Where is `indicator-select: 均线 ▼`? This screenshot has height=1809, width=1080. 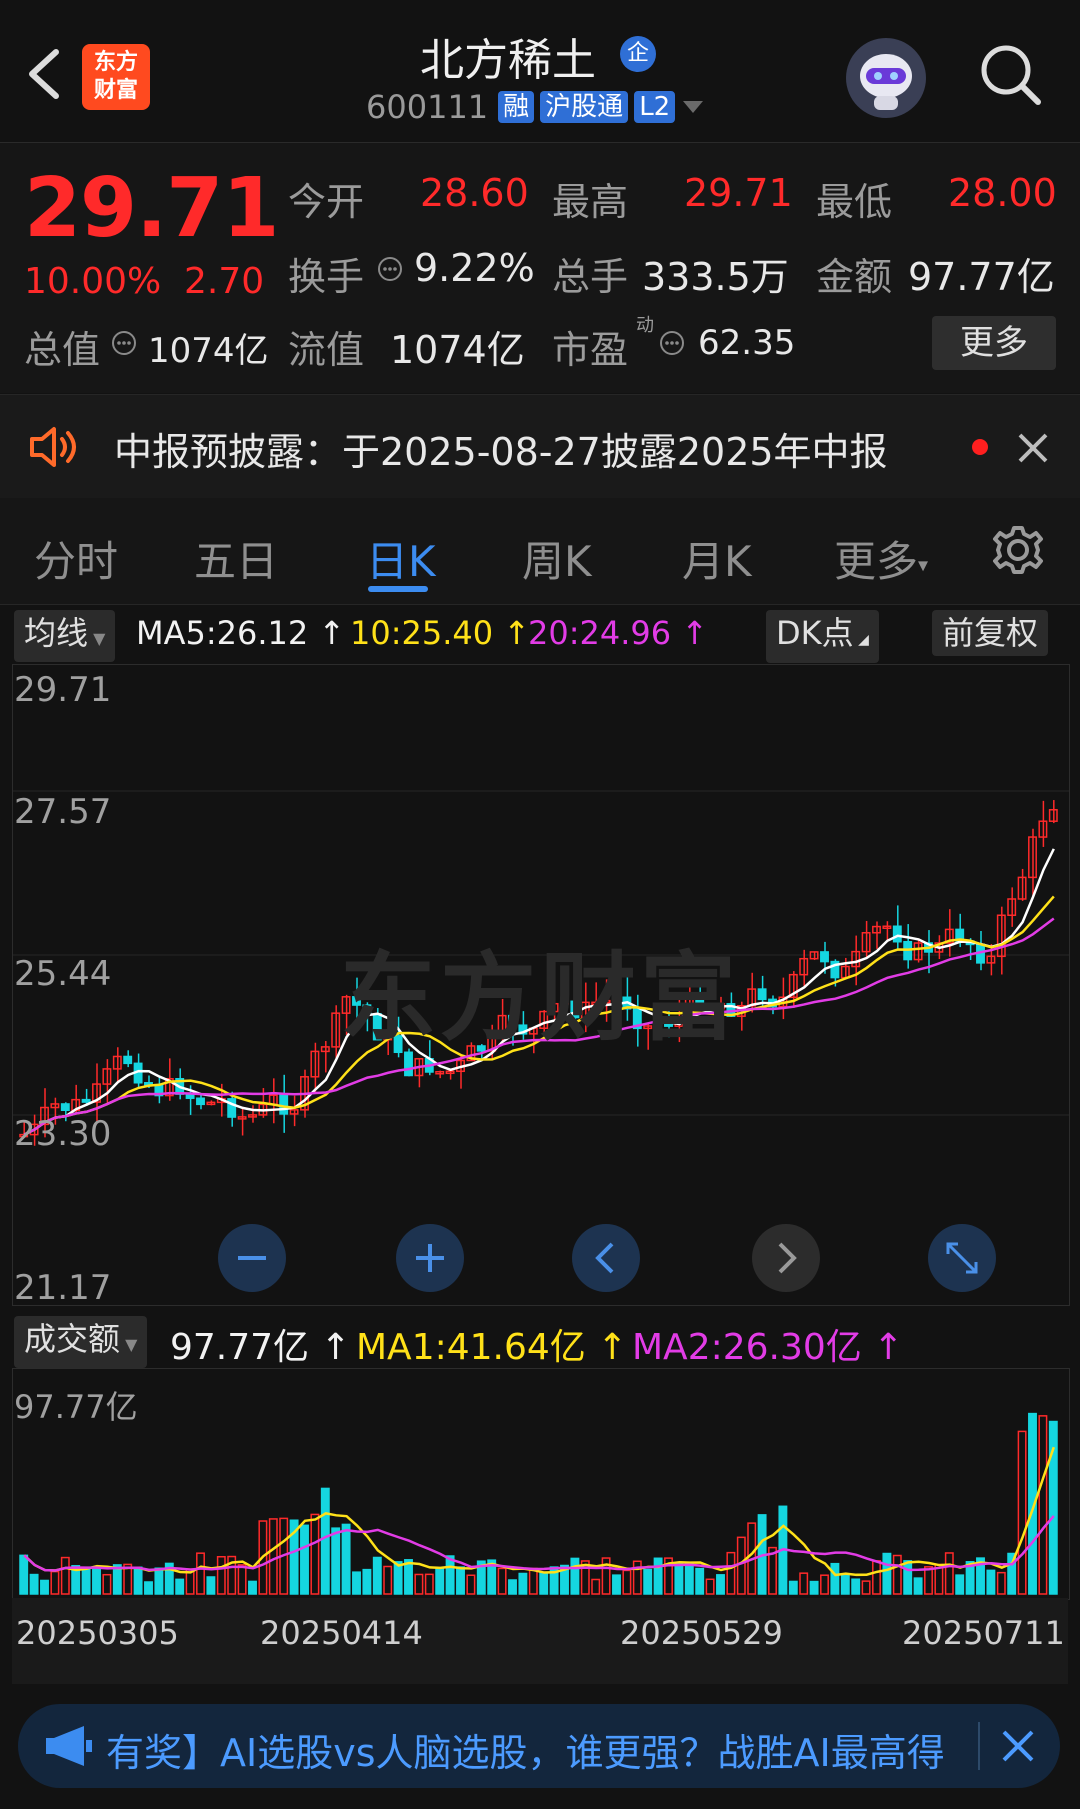 indicator-select: 均线 ▼ is located at coordinates (65, 636).